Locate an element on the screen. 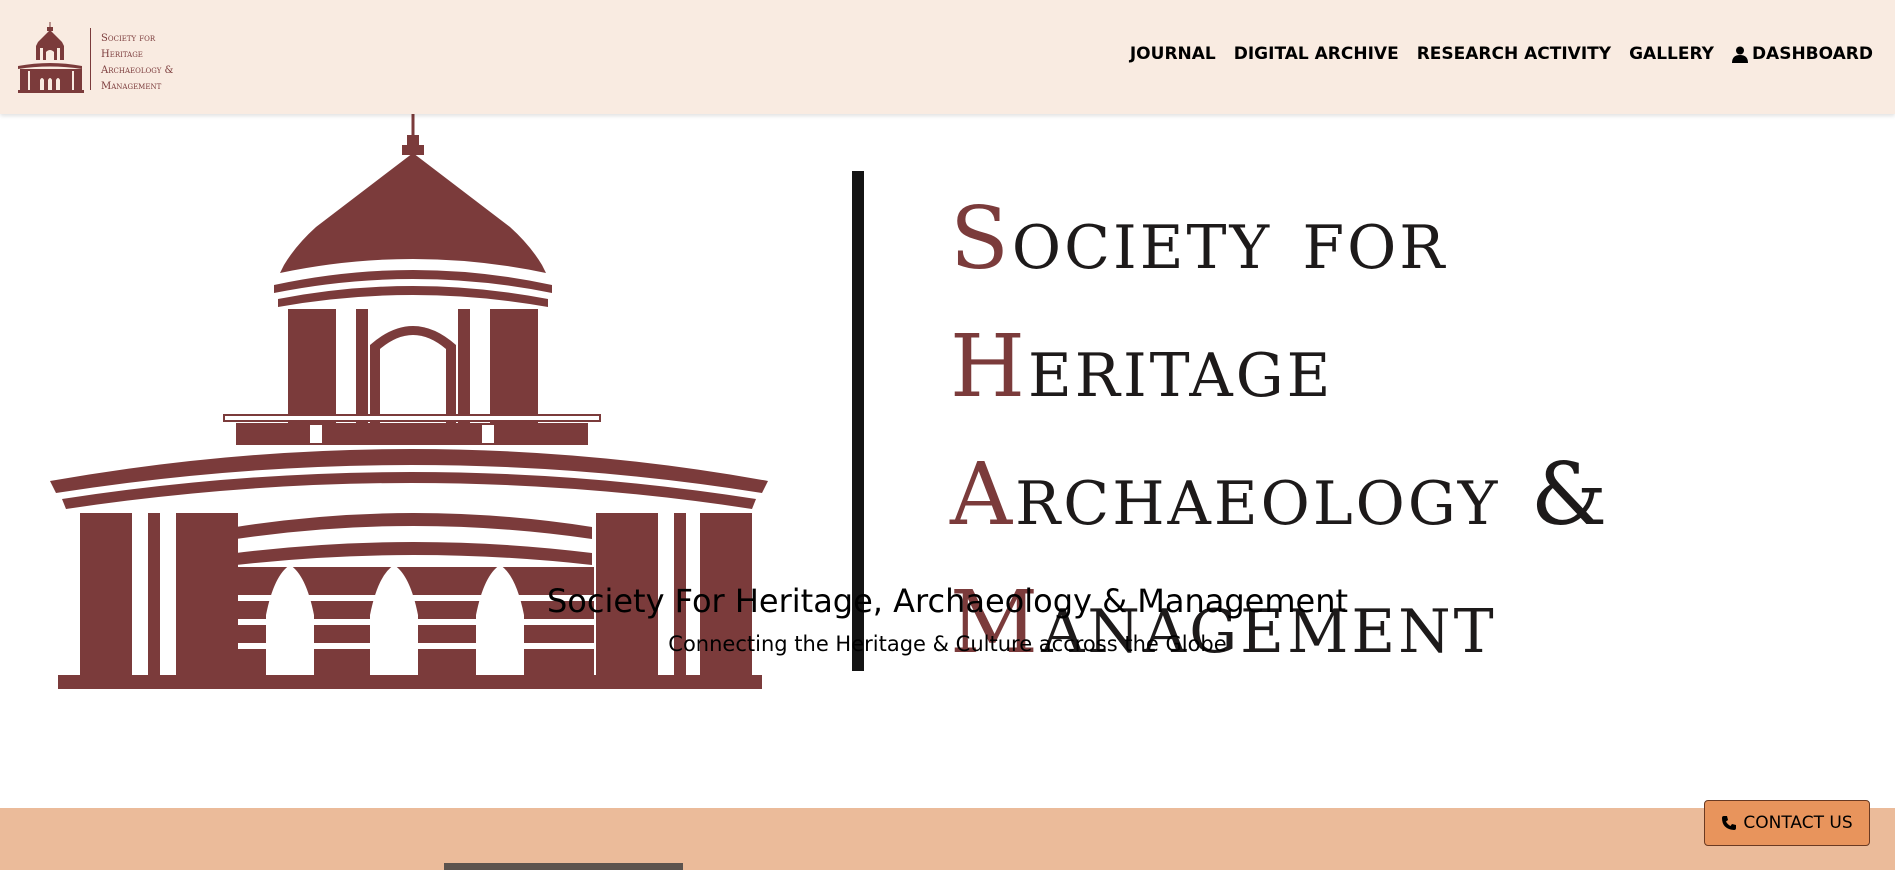 This screenshot has height=870, width=1895. nav-label: RESEARCH ACTIVITY is located at coordinates (1514, 54).